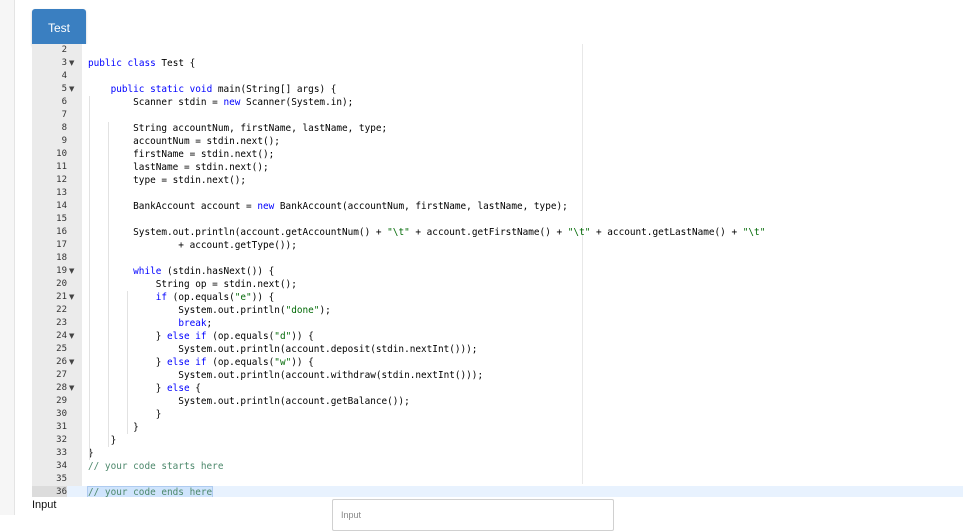  What do you see at coordinates (181, 154) in the screenshot?
I see `code-text: firstName = stdin.next();` at bounding box center [181, 154].